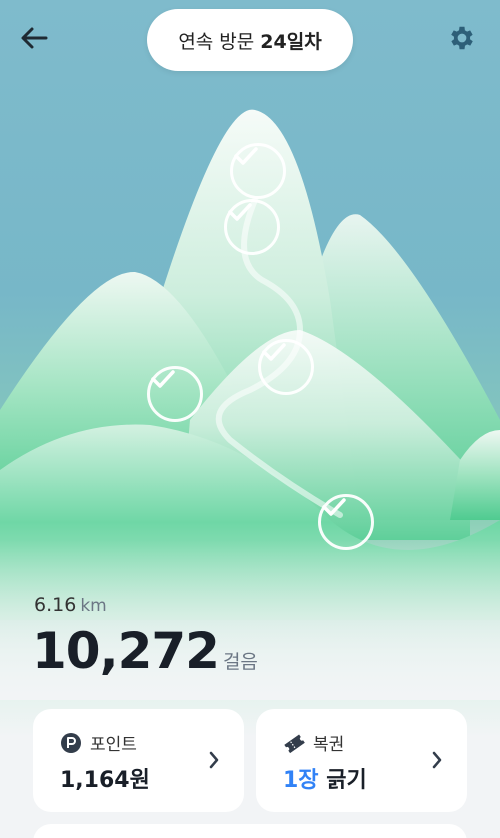 The height and width of the screenshot is (838, 500). What do you see at coordinates (325, 778) in the screenshot?
I see `lottery-value: 1장 긁기` at bounding box center [325, 778].